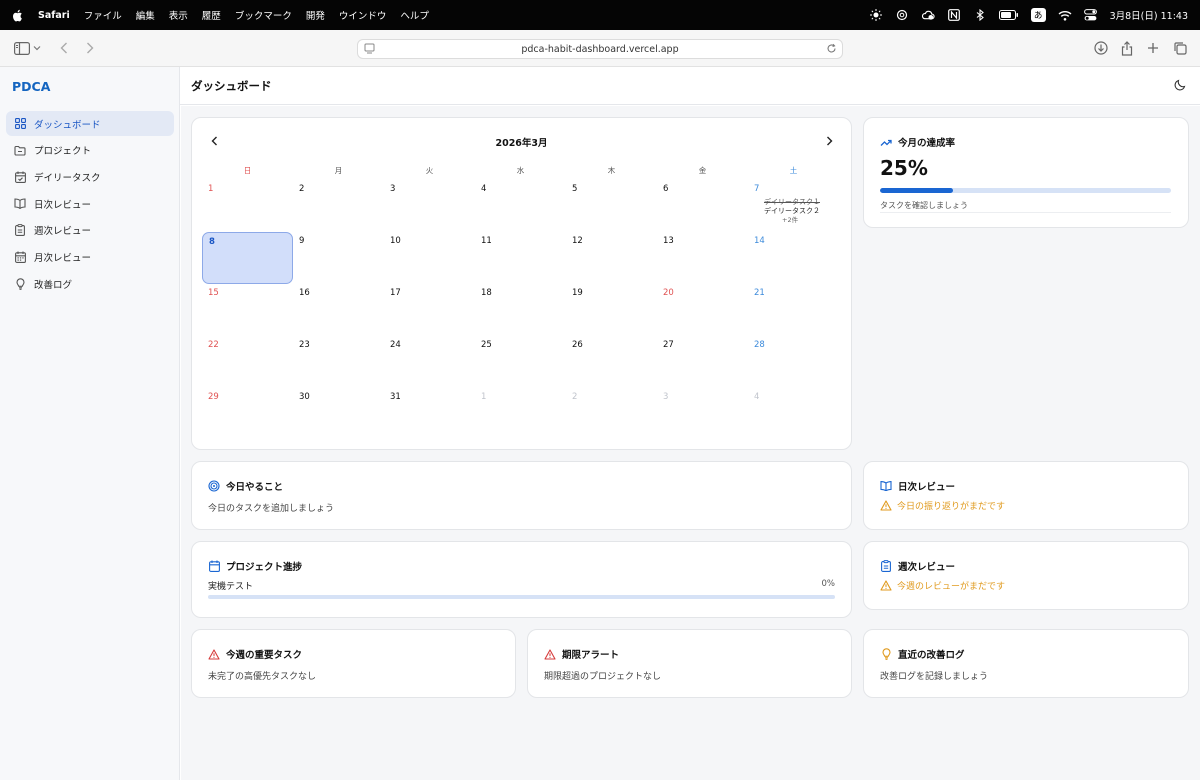 The width and height of the screenshot is (1200, 780). I want to click on sidebar-item-weekly-review: 週次レビュー, so click(90, 230).